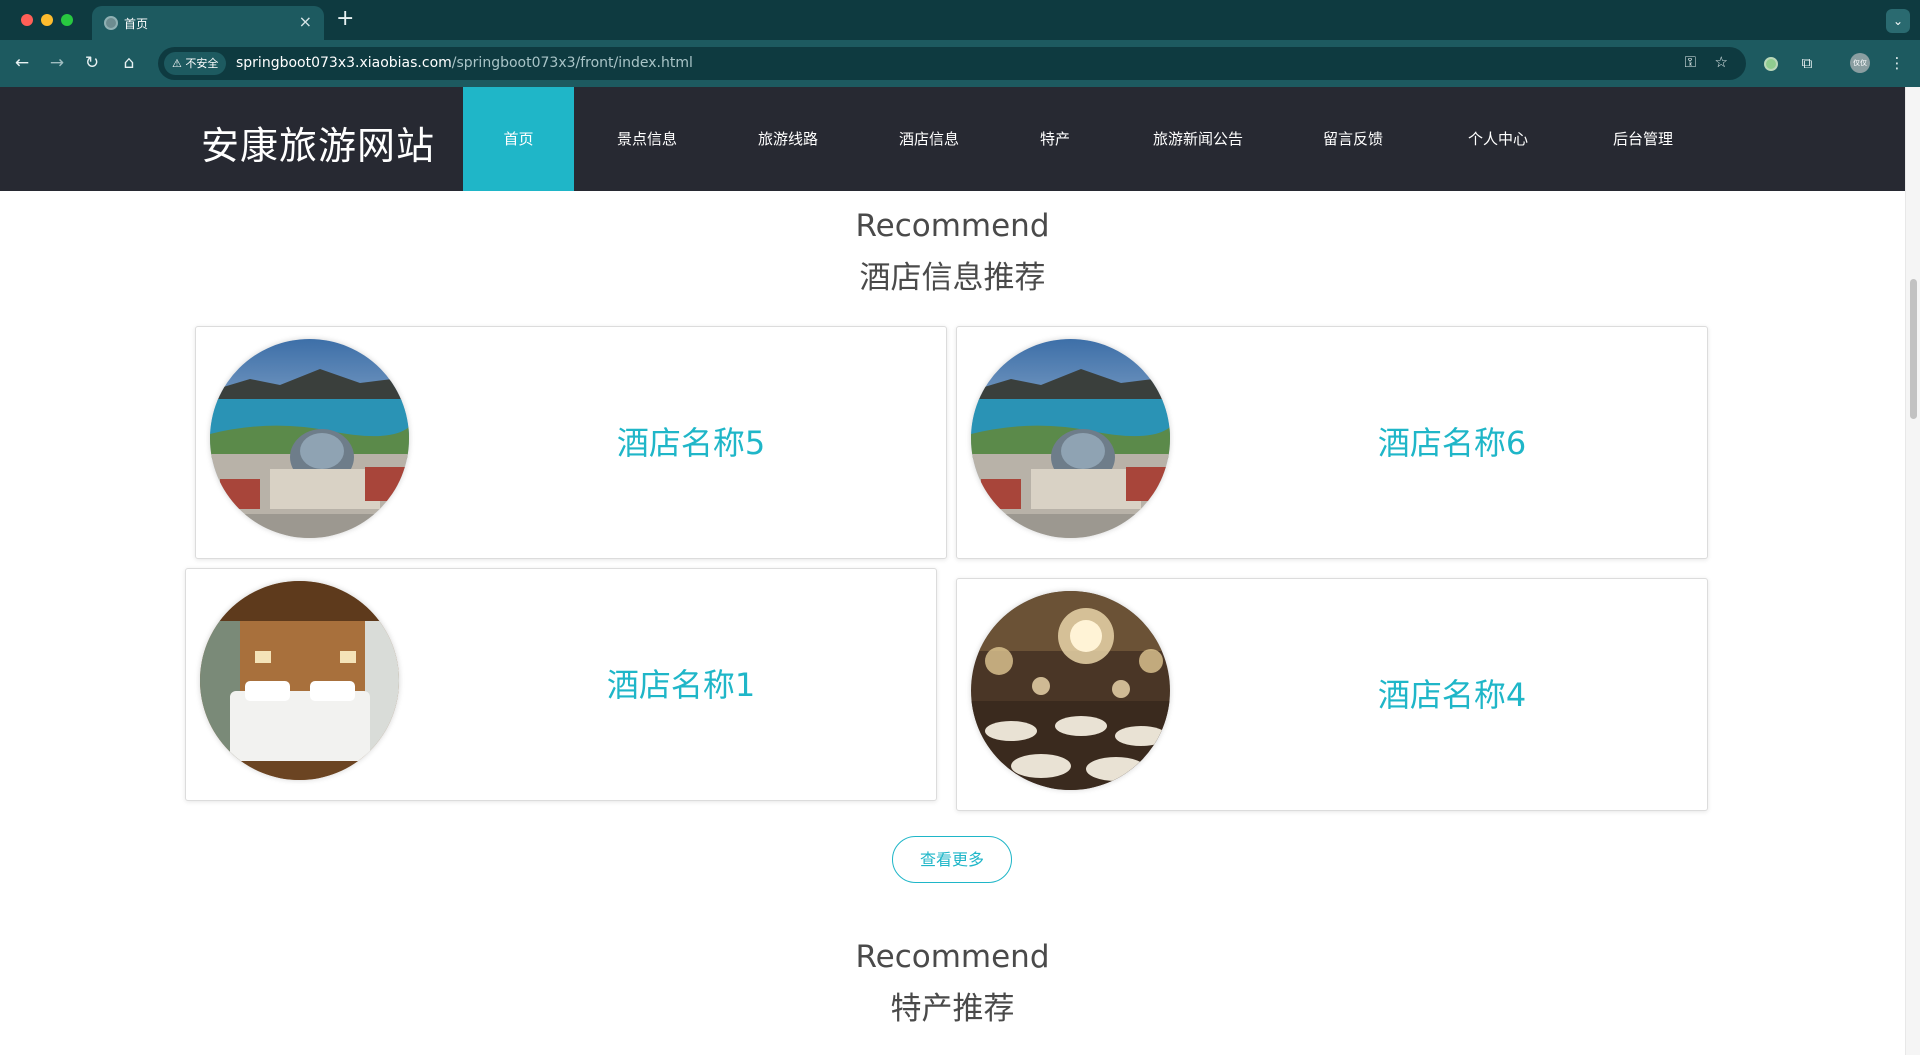 The width and height of the screenshot is (1920, 1055). Describe the element at coordinates (952, 859) in the screenshot. I see `view-more-button: 查看更多` at that location.